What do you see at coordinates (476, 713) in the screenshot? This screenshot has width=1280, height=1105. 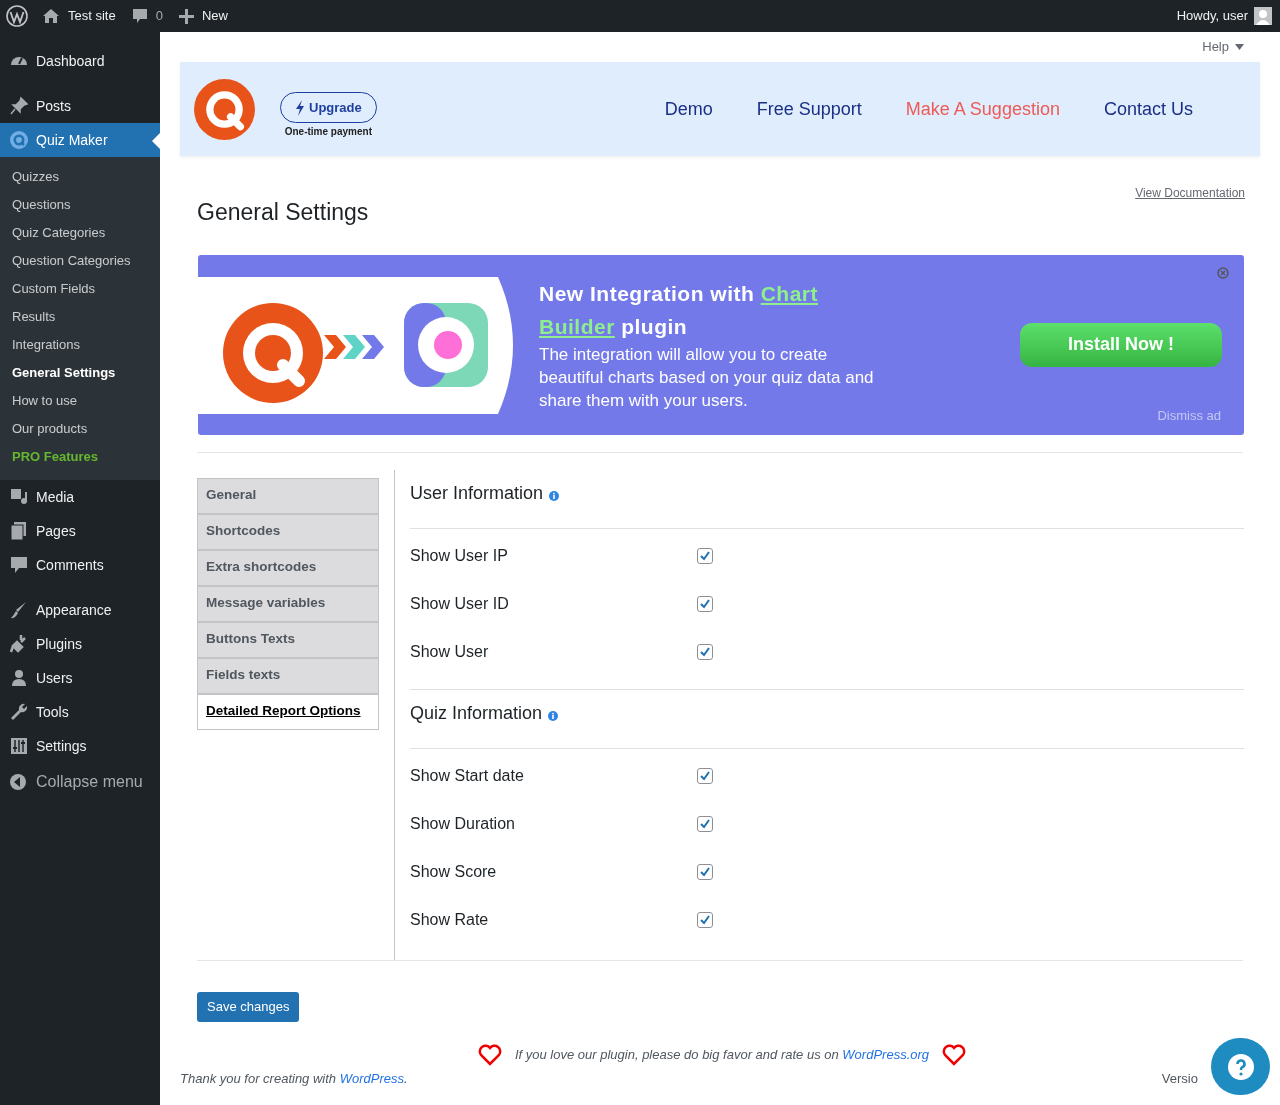 I see `section-title: Quiz Information` at bounding box center [476, 713].